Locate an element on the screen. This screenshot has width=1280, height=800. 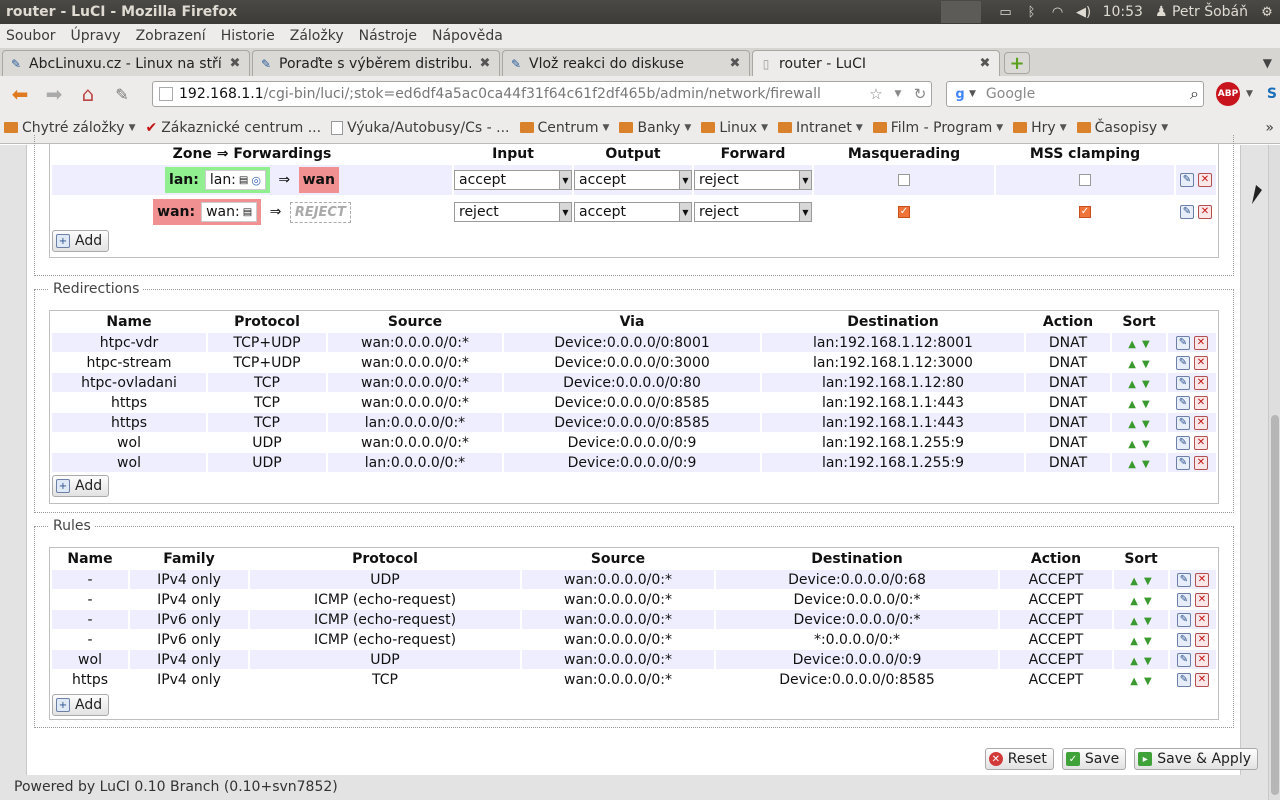
input-policy-select: reject ▼ is located at coordinates (513, 212).